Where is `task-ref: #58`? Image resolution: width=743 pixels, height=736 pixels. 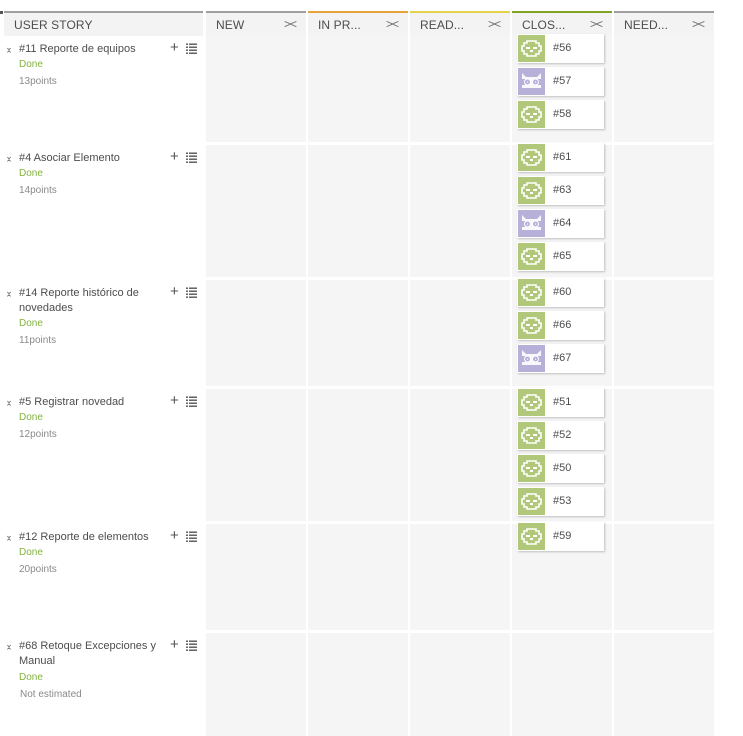 task-ref: #58 is located at coordinates (562, 114).